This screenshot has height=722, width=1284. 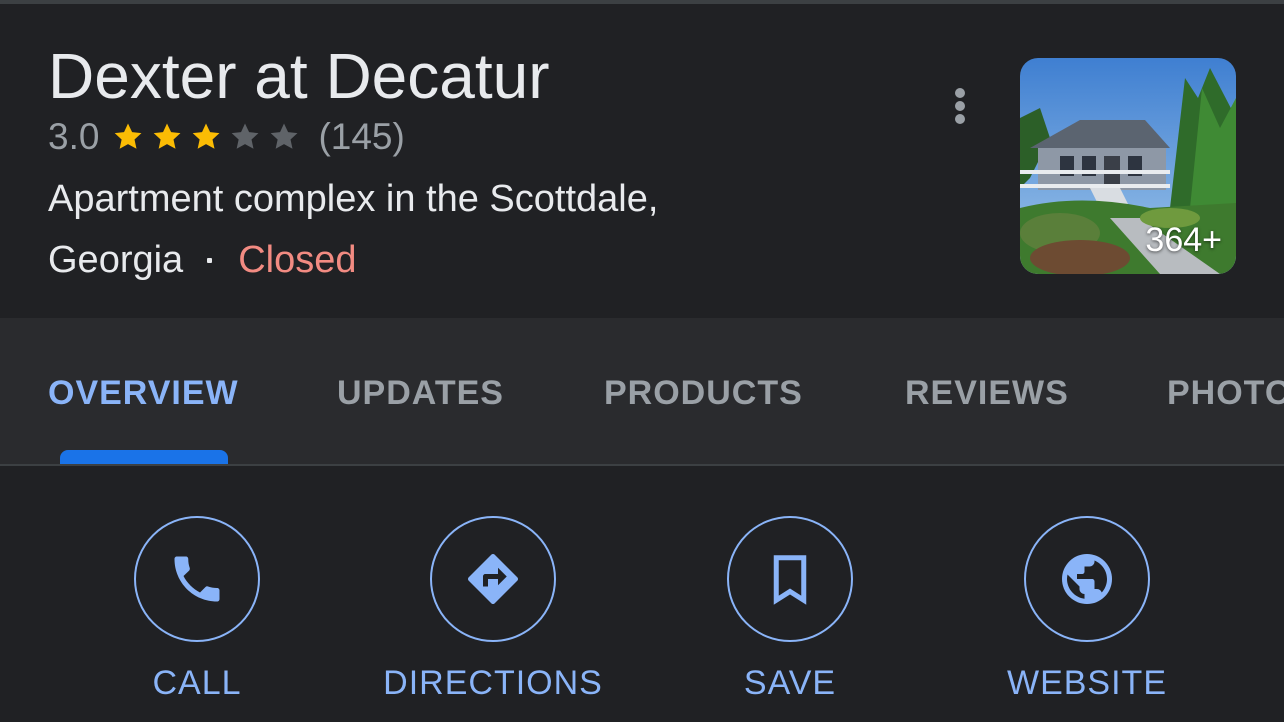 I want to click on place-category: Apartment complex in the Scottdale,, so click(x=353, y=199).